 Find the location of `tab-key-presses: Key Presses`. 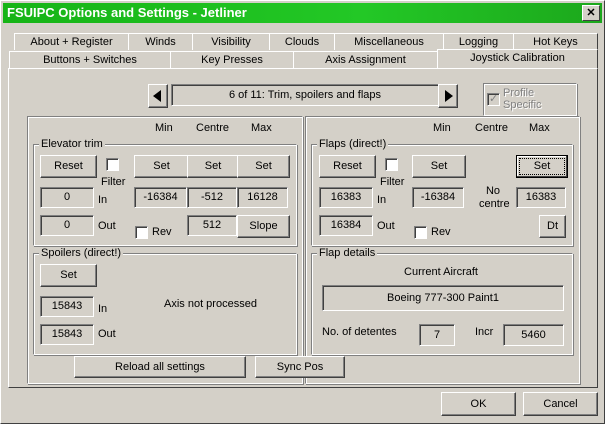

tab-key-presses: Key Presses is located at coordinates (232, 59).